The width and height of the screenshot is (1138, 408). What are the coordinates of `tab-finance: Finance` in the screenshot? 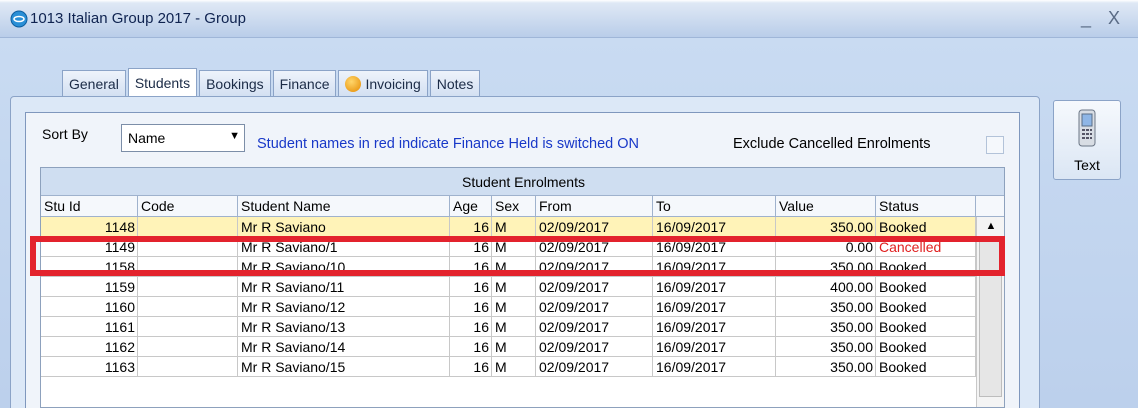 It's located at (304, 83).